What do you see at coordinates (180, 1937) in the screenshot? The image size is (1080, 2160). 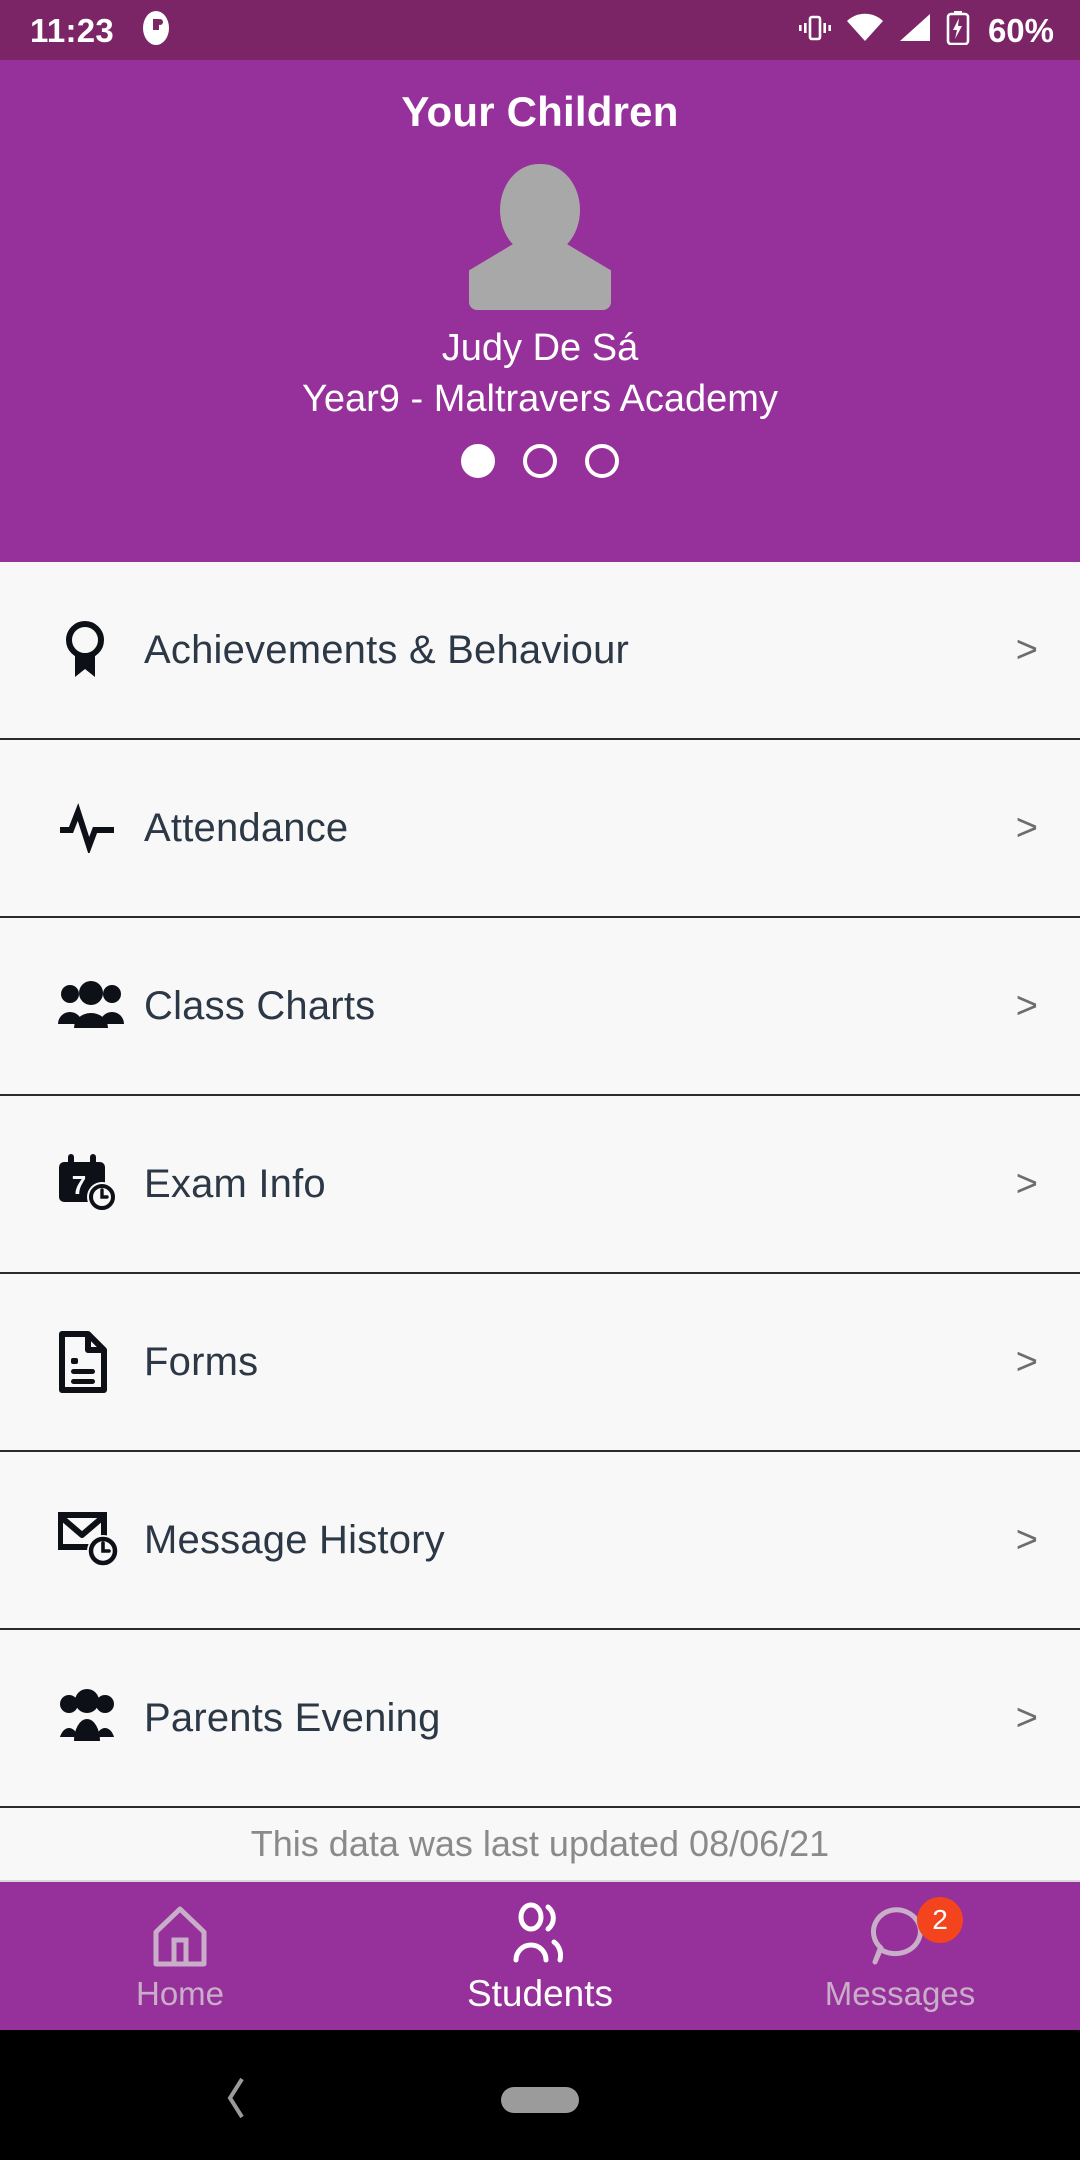 I see `home-icon` at bounding box center [180, 1937].